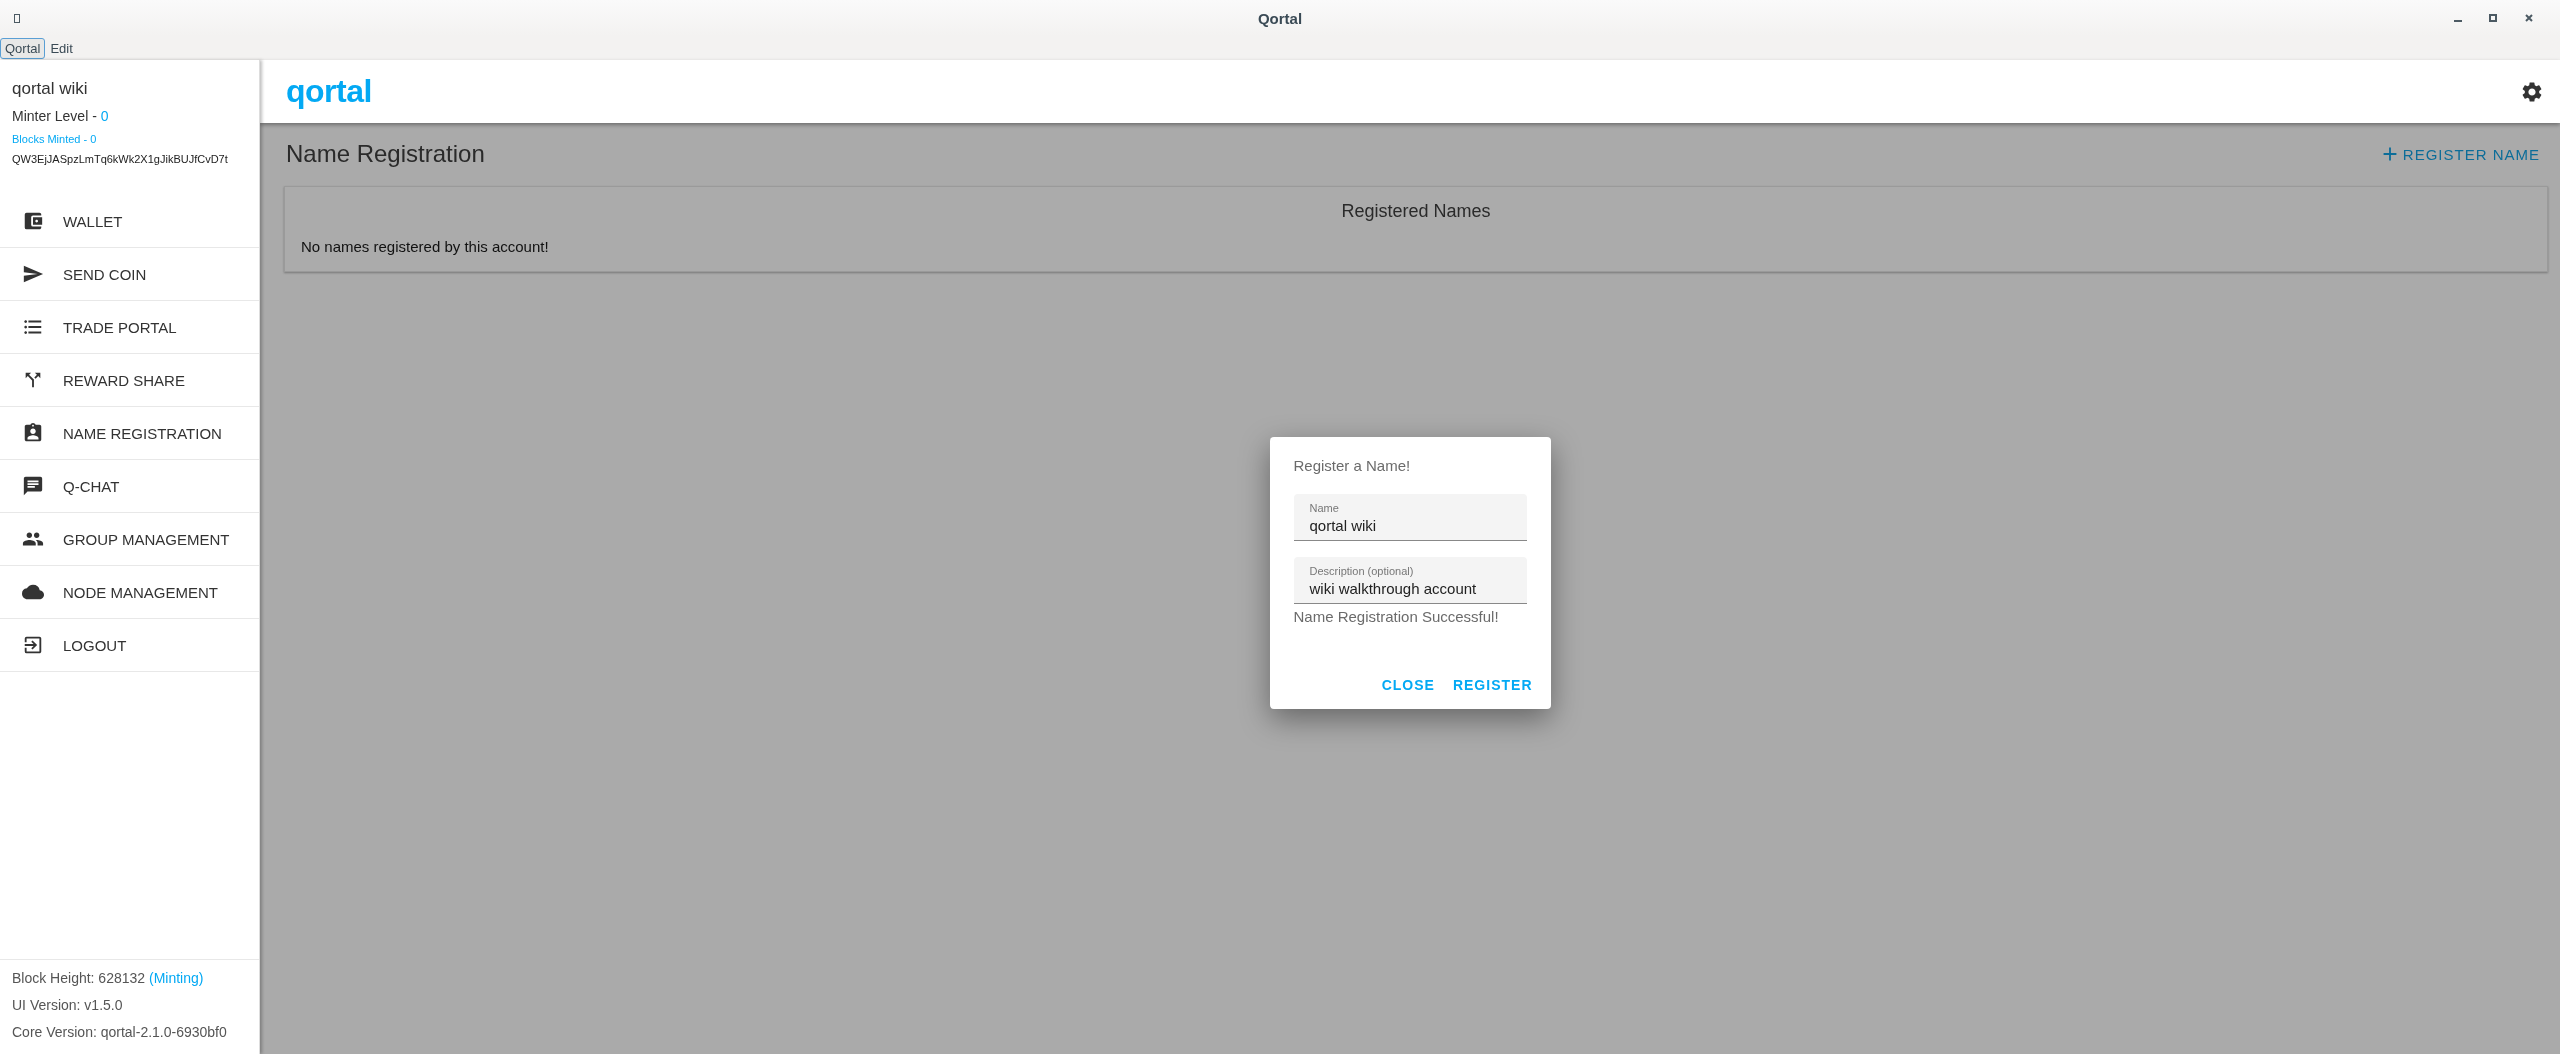 The image size is (2560, 1054). I want to click on nav-item: LOGOUT, so click(129, 645).